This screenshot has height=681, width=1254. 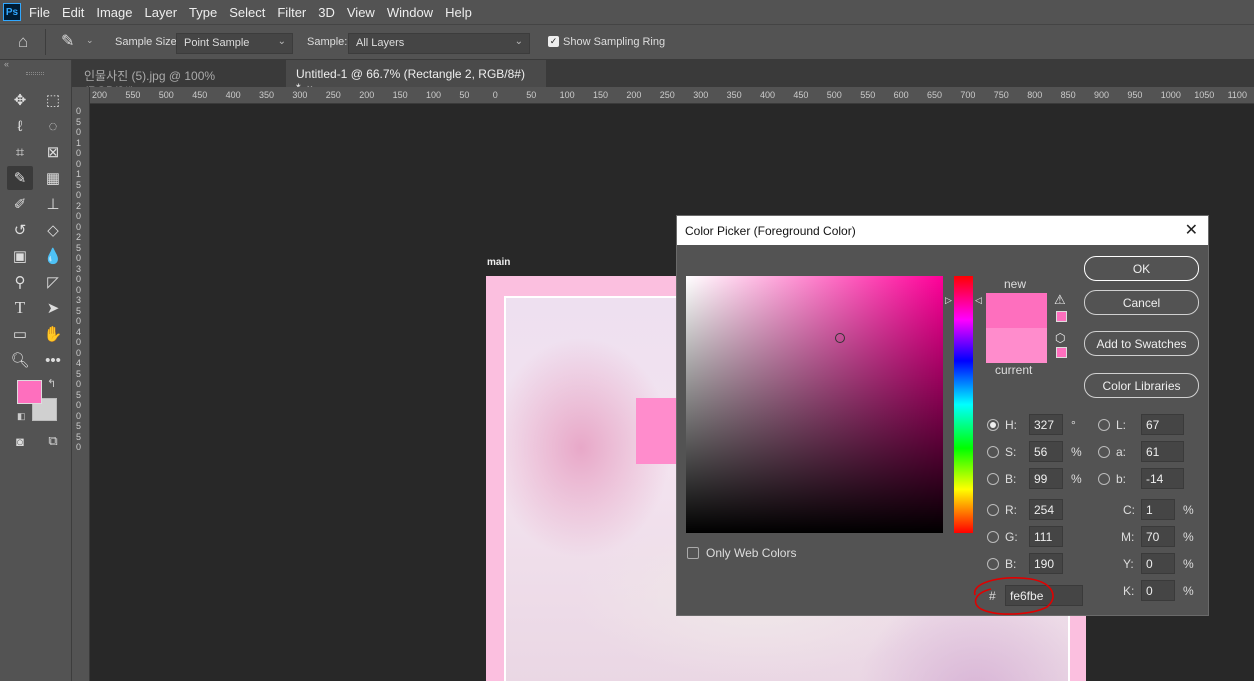 What do you see at coordinates (21, 416) in the screenshot?
I see `default-colors-icon: ◧` at bounding box center [21, 416].